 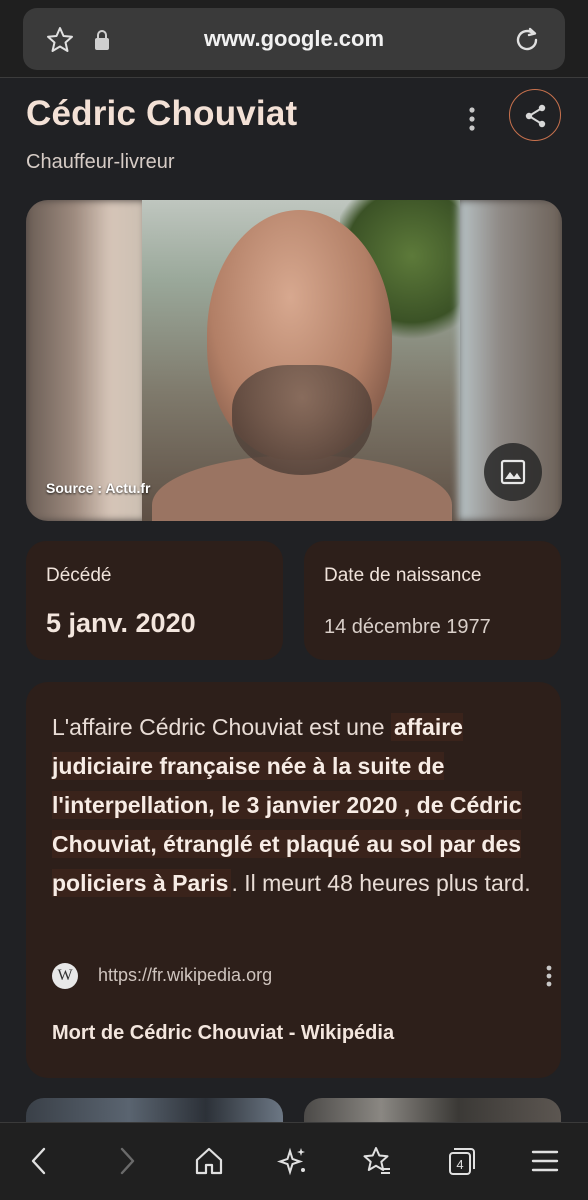 I want to click on address-bar: www.google.com, so click(x=294, y=39).